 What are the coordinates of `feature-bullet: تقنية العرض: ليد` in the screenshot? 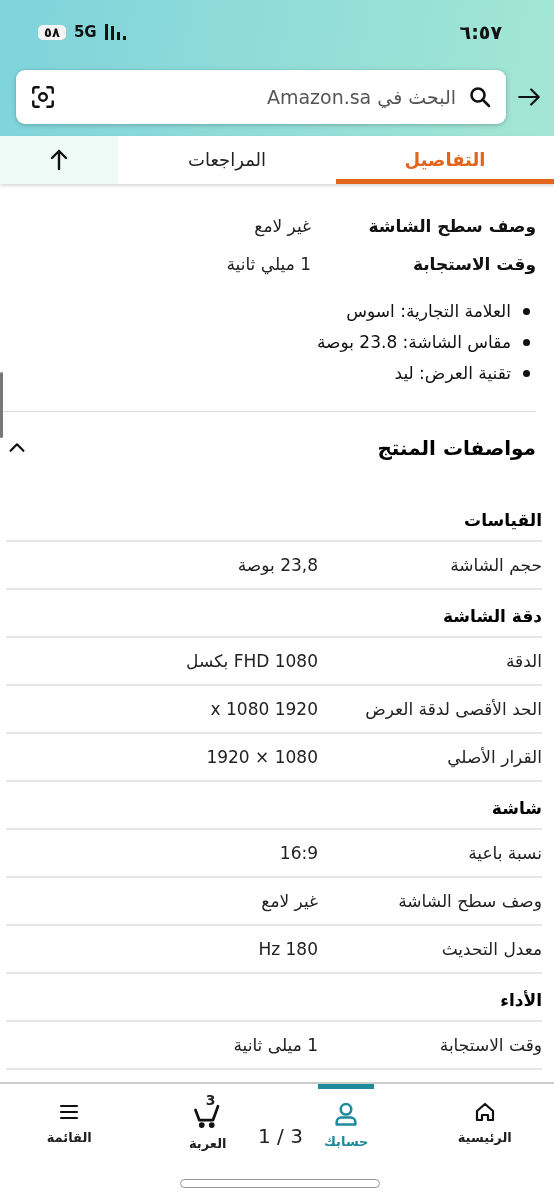 It's located at (452, 373).